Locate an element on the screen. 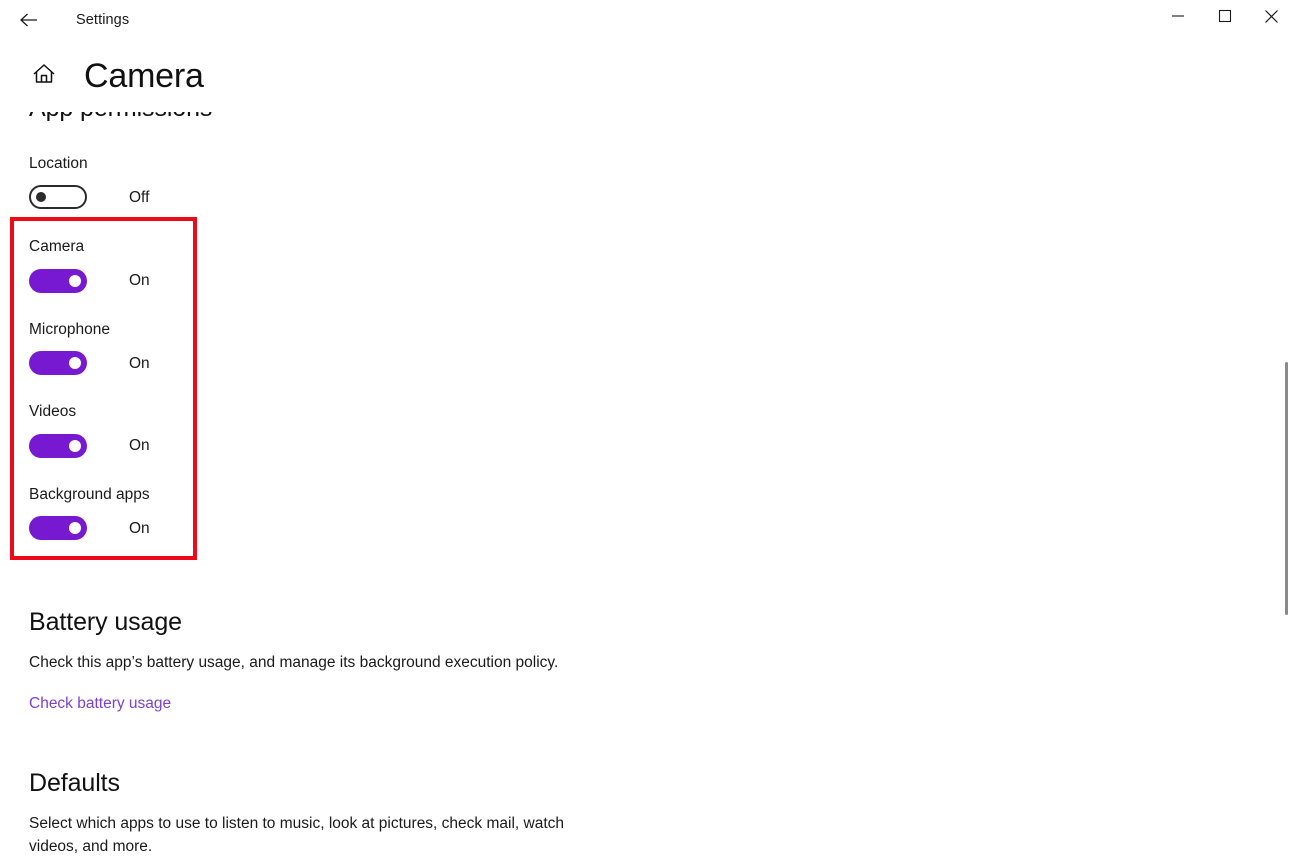  minimize-button is located at coordinates (1177, 16).